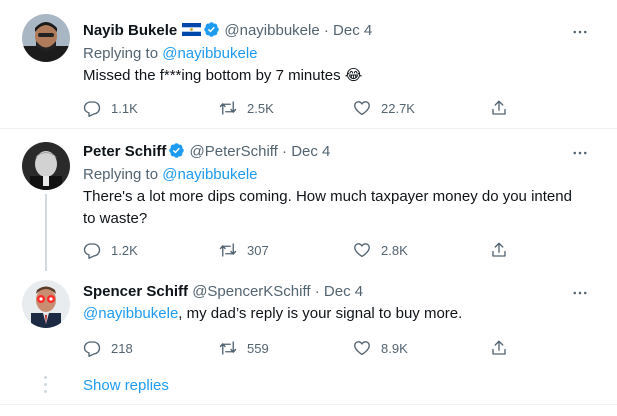 The height and width of the screenshot is (416, 617). I want to click on divider, so click(308, 404).